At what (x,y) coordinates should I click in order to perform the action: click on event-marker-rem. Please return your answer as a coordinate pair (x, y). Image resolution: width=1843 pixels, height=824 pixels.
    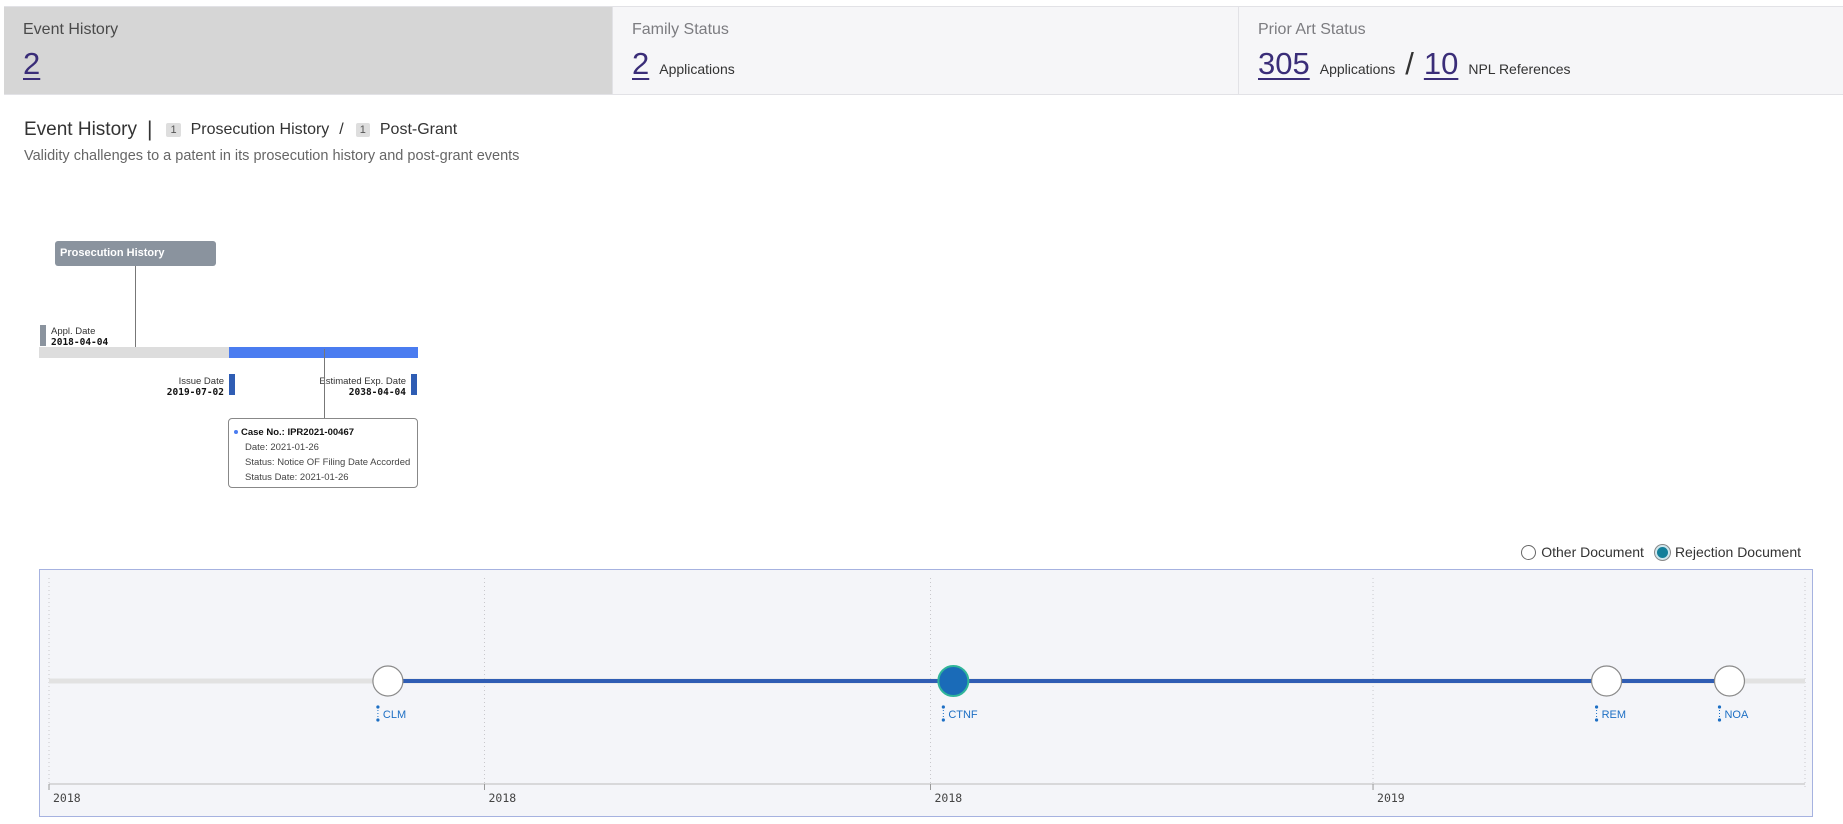
    Looking at the image, I should click on (1606, 681).